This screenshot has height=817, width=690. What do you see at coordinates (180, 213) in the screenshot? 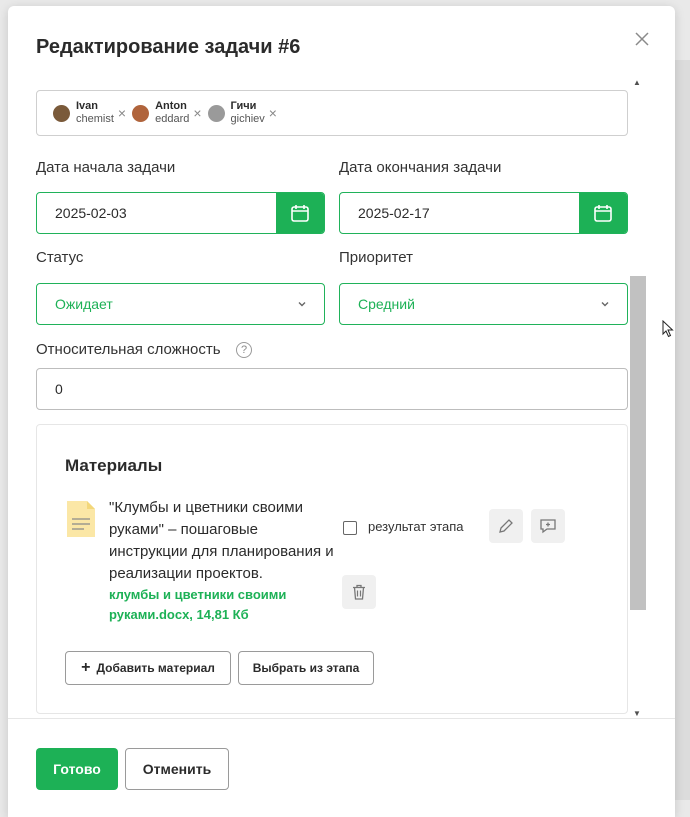
I see `start-date-field: 2025-02-03` at bounding box center [180, 213].